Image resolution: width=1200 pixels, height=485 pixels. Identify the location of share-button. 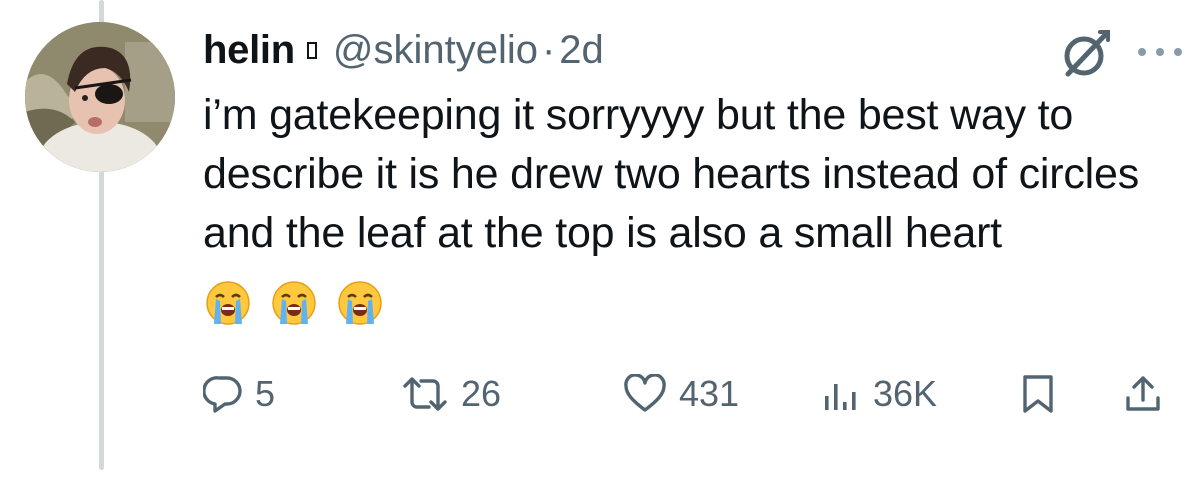
(1143, 394).